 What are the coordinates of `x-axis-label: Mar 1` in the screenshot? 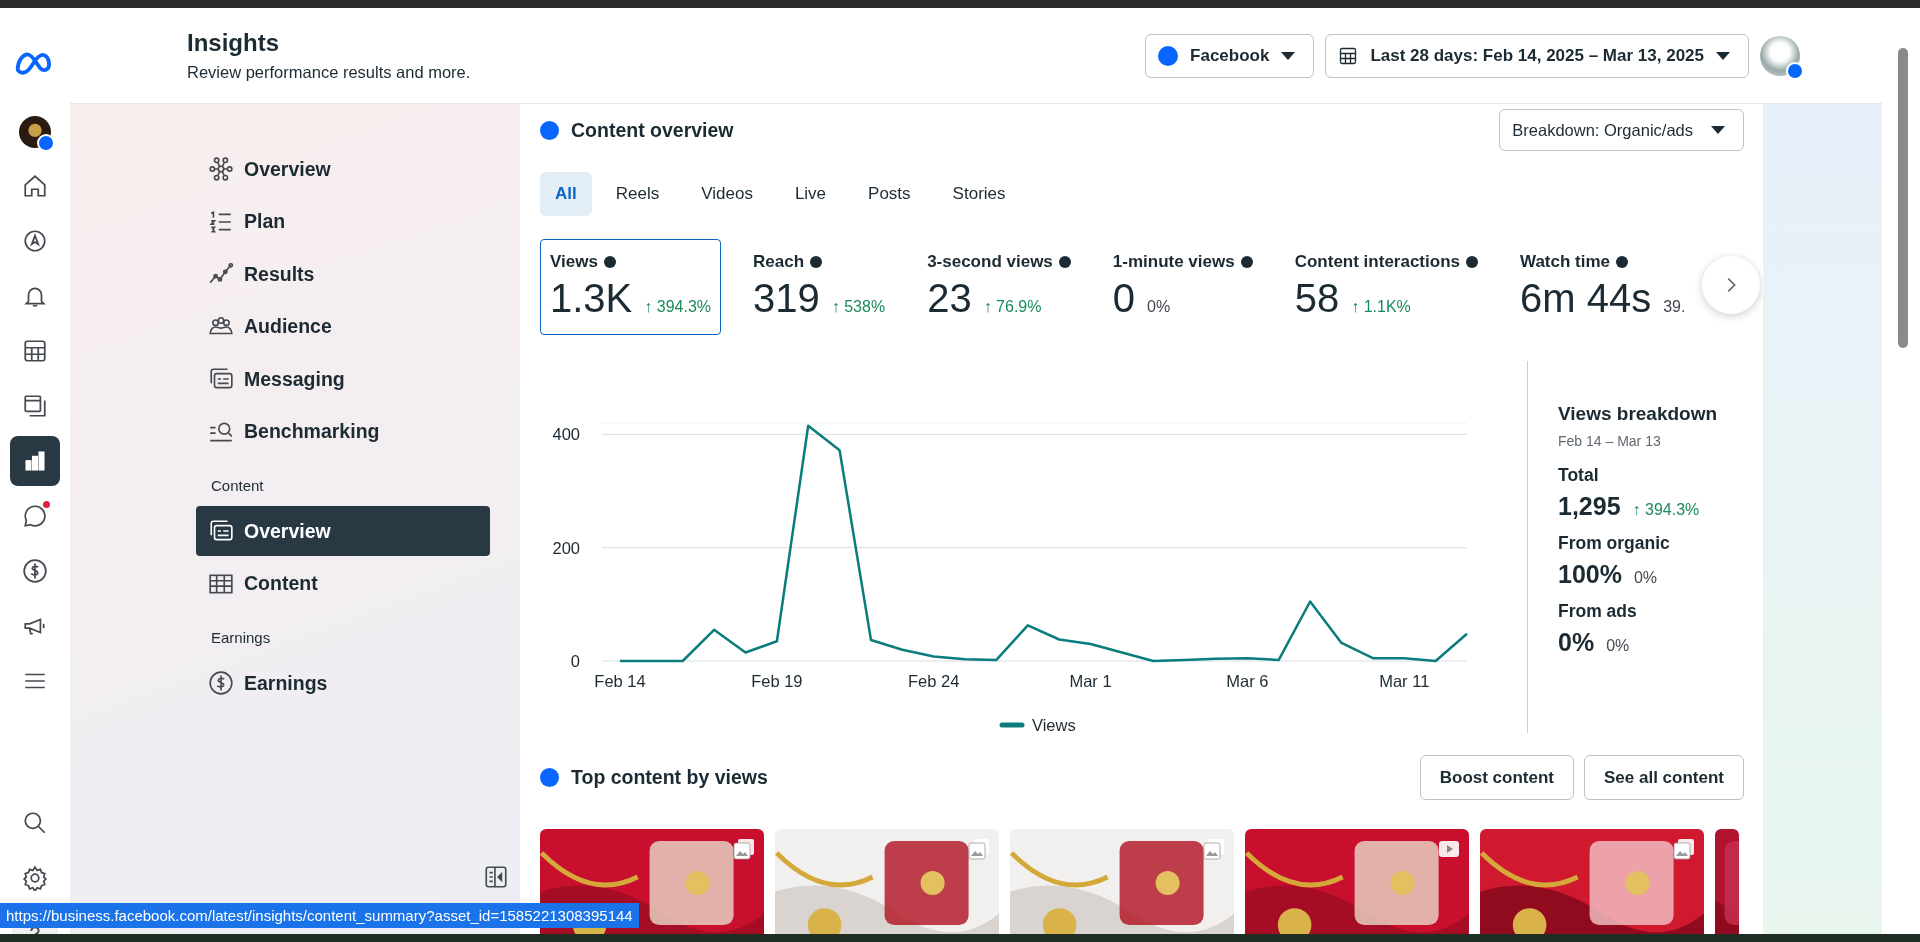 It's located at (1090, 681).